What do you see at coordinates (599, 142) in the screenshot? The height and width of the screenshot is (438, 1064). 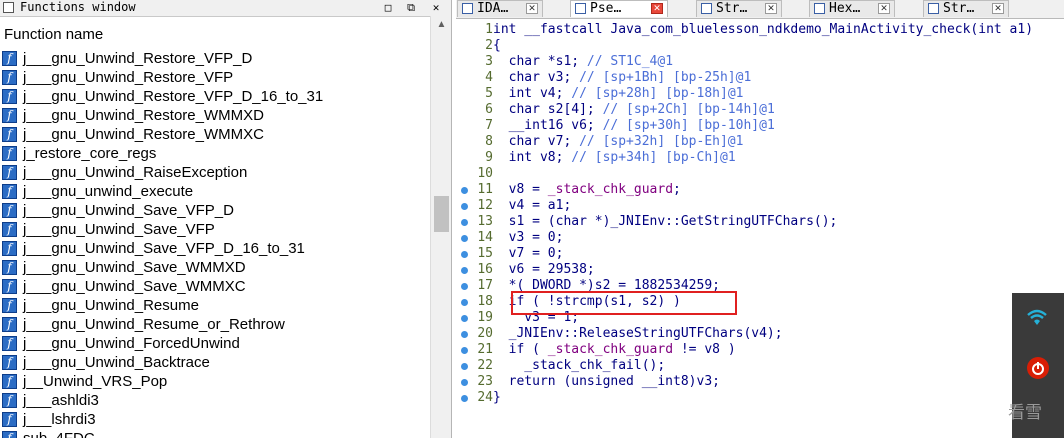 I see `code-line: 8 char v7; // [sp+32h] [bp-Eh]@1` at bounding box center [599, 142].